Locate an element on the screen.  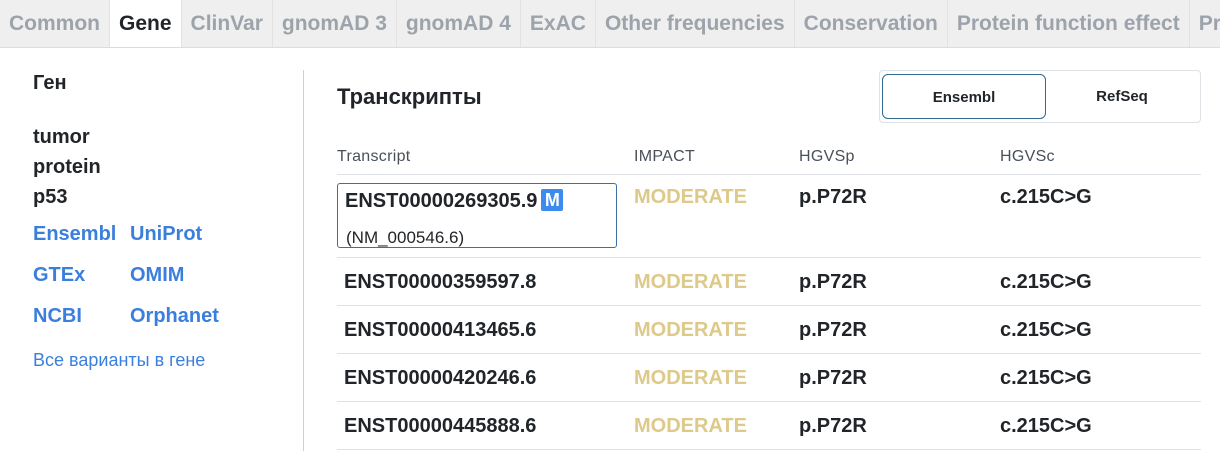
refseq-id: (NM_000546.6) is located at coordinates (405, 237).